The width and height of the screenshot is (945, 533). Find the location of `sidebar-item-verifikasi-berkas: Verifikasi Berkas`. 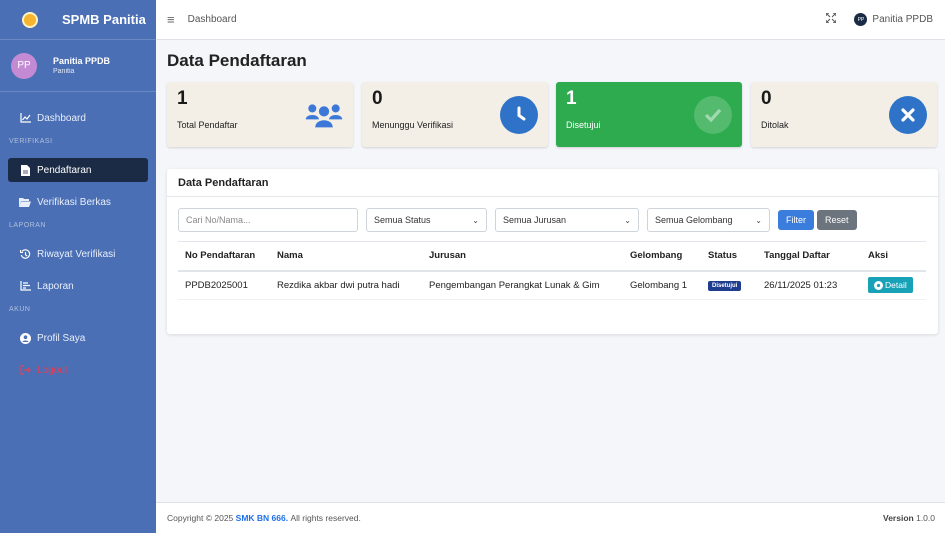

sidebar-item-verifikasi-berkas: Verifikasi Berkas is located at coordinates (78, 202).